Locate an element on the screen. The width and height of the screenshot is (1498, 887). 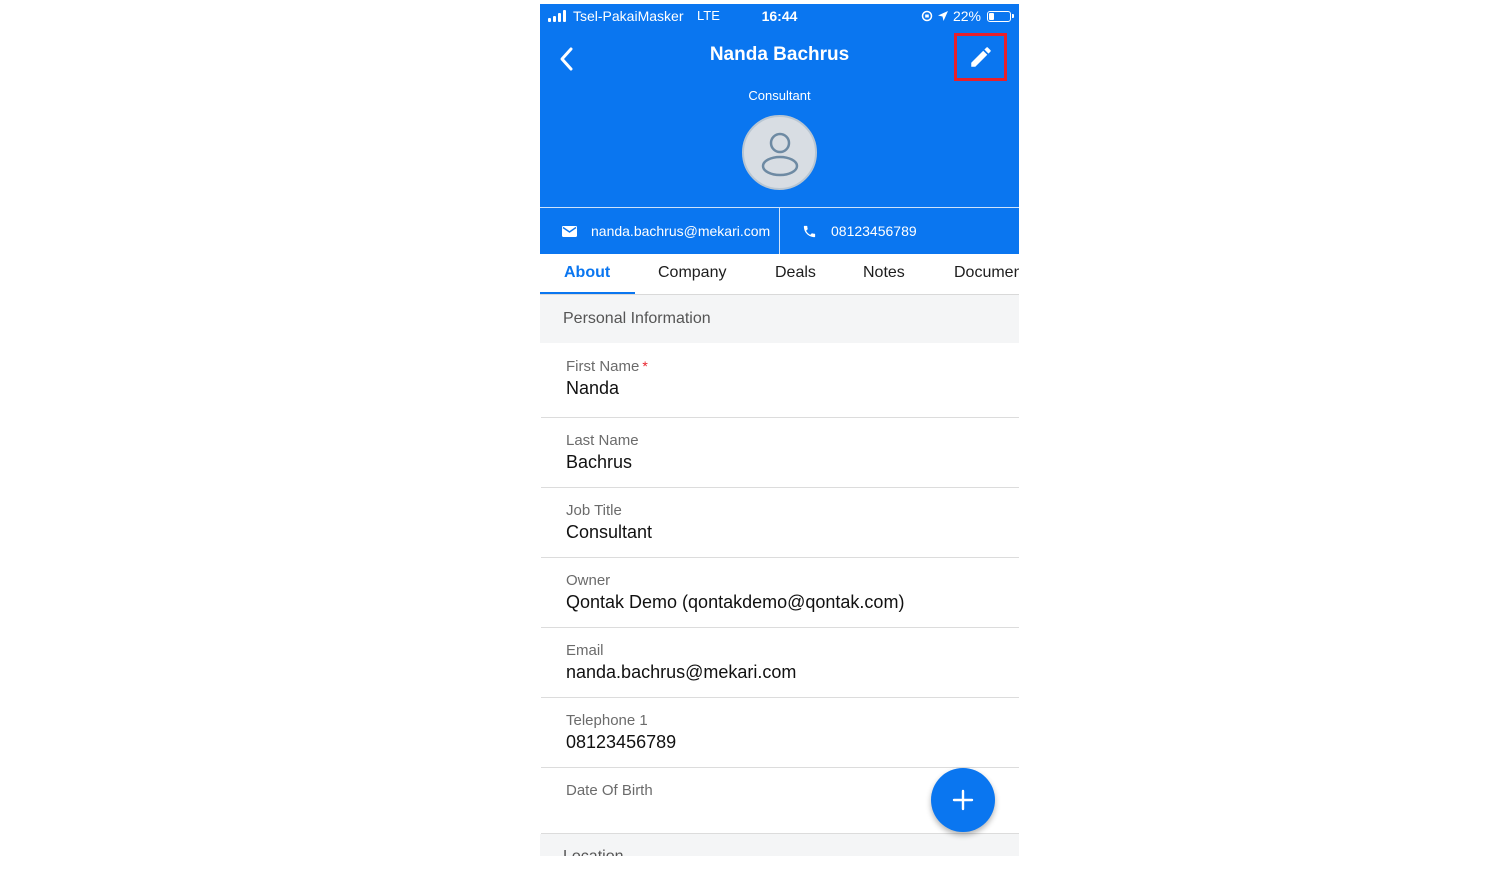
add-fab-button is located at coordinates (963, 800).